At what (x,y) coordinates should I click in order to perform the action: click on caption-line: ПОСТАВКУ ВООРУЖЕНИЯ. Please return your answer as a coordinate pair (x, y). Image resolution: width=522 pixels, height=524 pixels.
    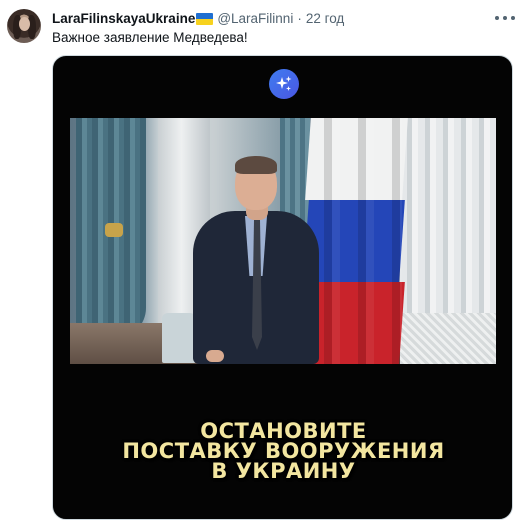
    Looking at the image, I should click on (283, 451).